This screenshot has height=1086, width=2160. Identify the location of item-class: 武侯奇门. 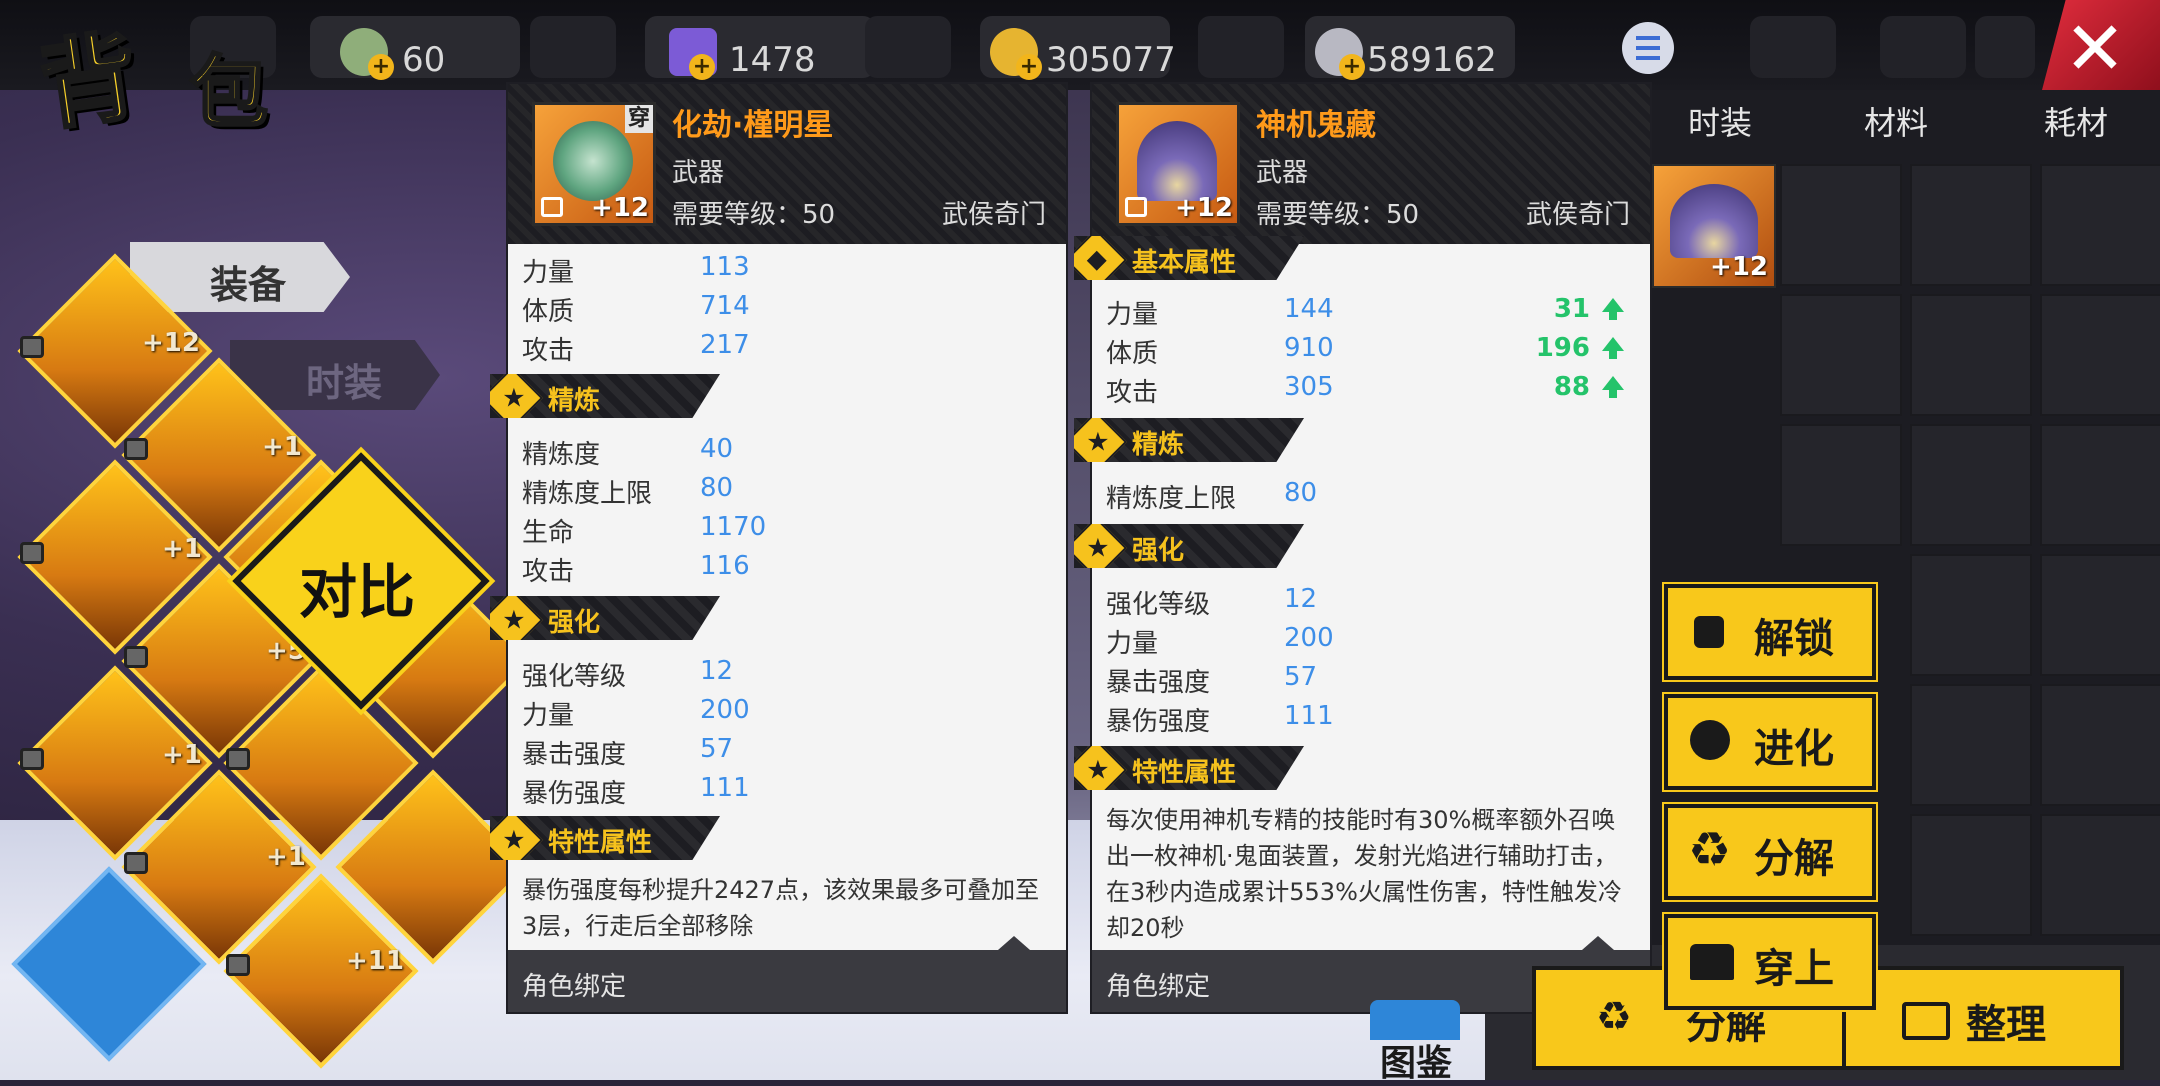
(1577, 215).